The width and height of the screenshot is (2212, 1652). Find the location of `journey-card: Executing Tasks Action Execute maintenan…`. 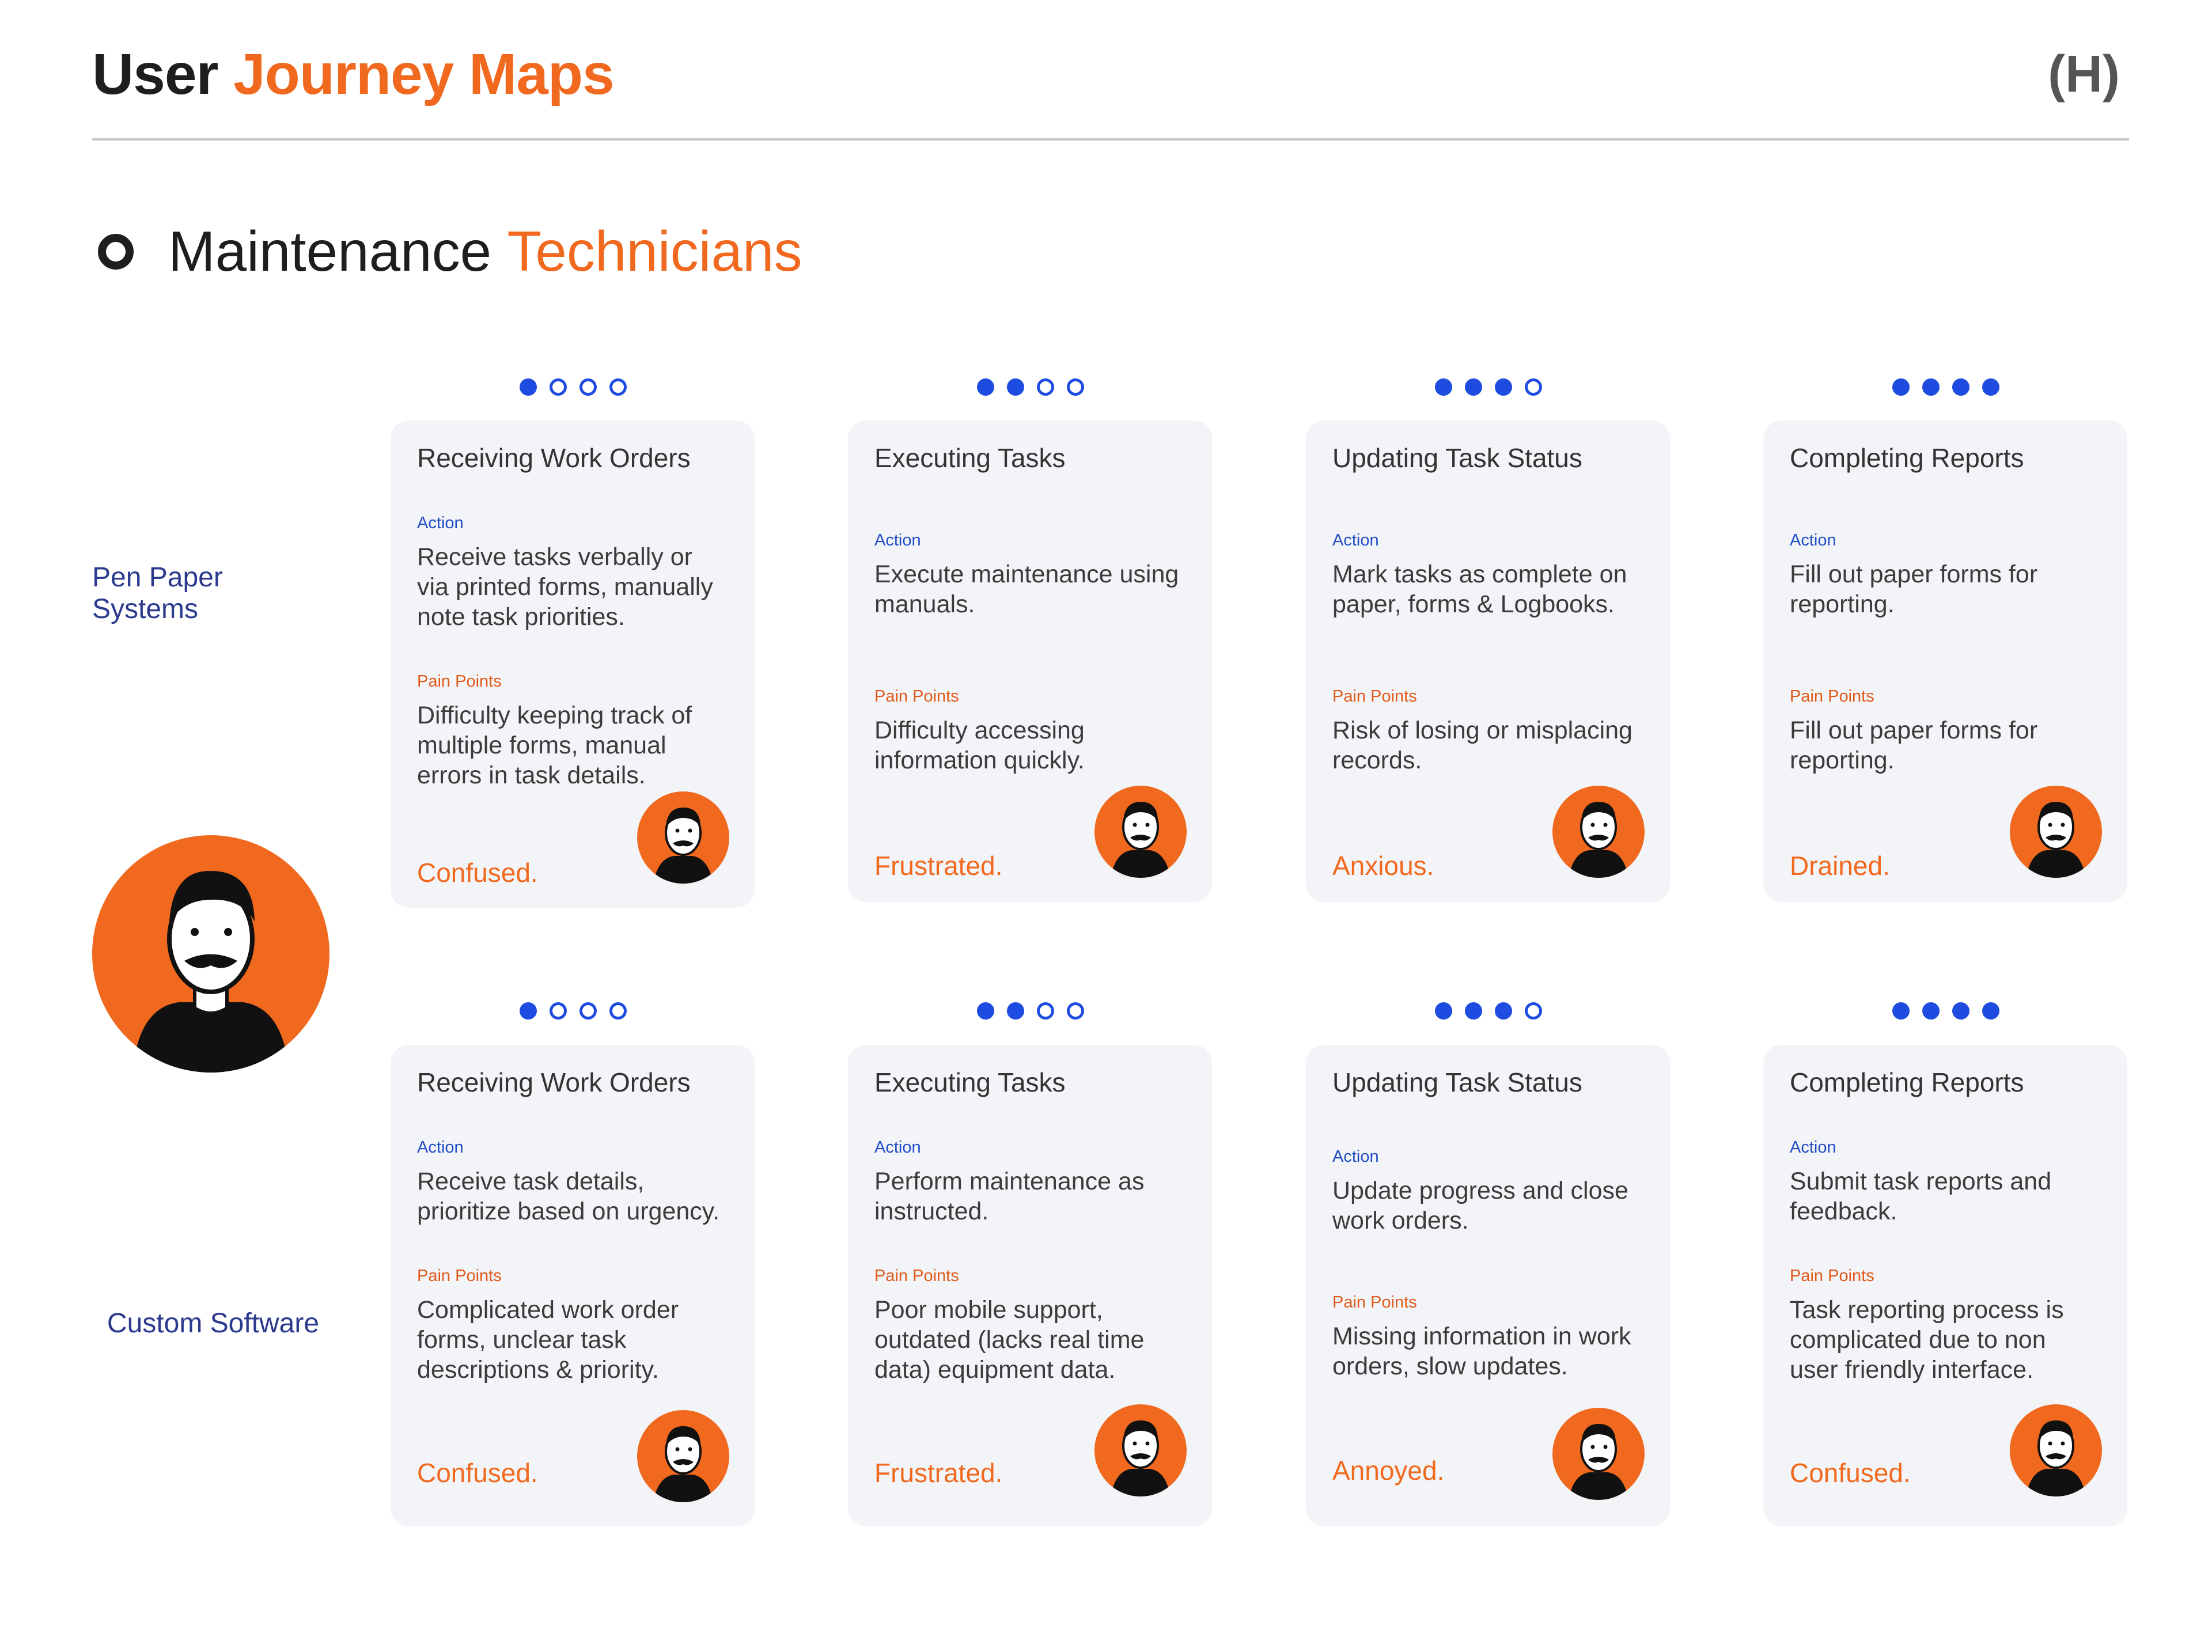

journey-card: Executing Tasks Action Execute maintenan… is located at coordinates (1030, 661).